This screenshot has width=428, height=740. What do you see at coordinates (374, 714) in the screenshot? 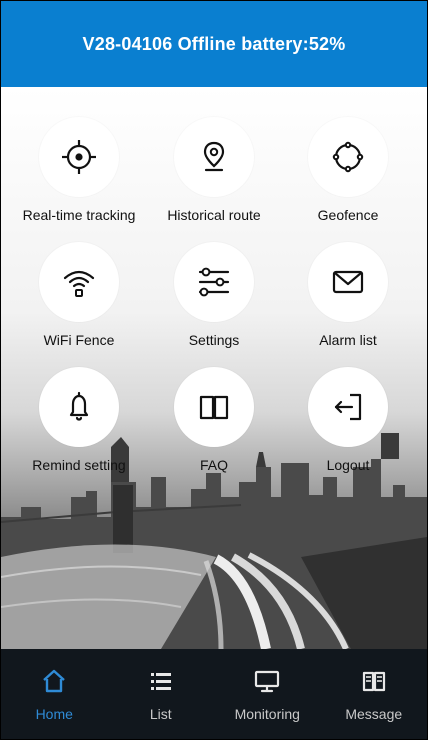
I see `tab-label: Message` at bounding box center [374, 714].